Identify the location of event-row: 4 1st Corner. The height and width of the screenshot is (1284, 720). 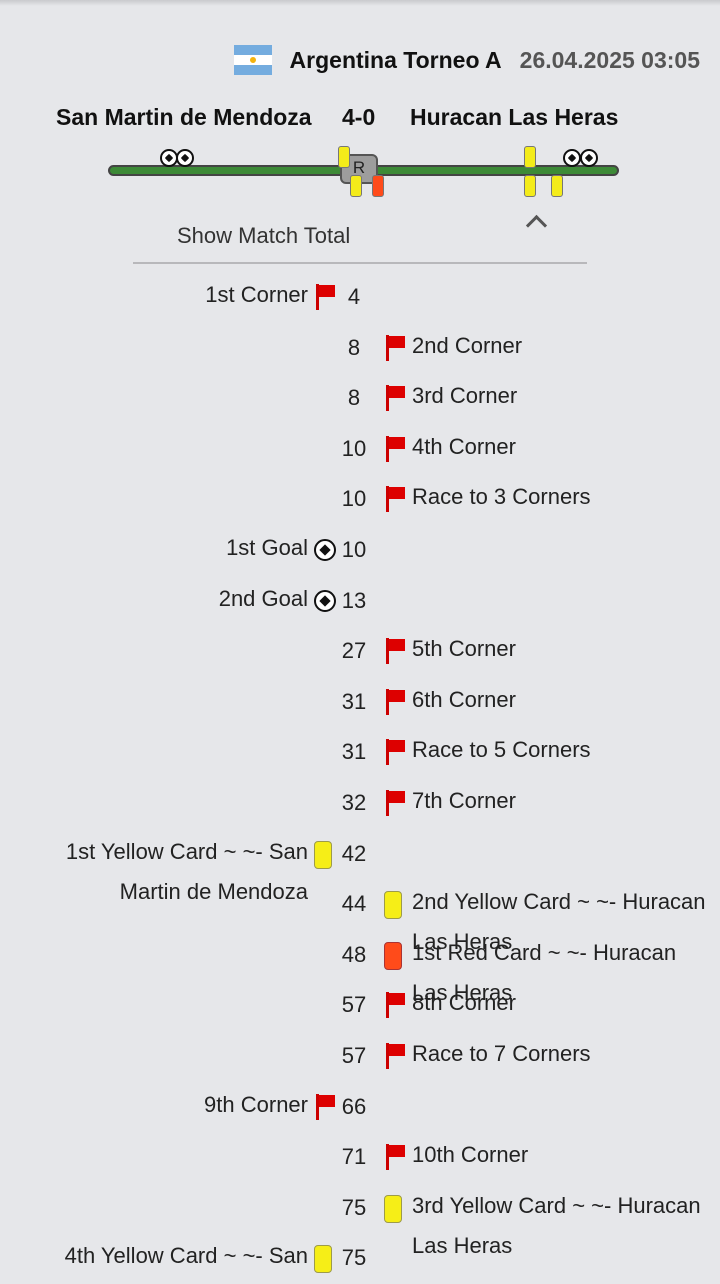
(360, 297).